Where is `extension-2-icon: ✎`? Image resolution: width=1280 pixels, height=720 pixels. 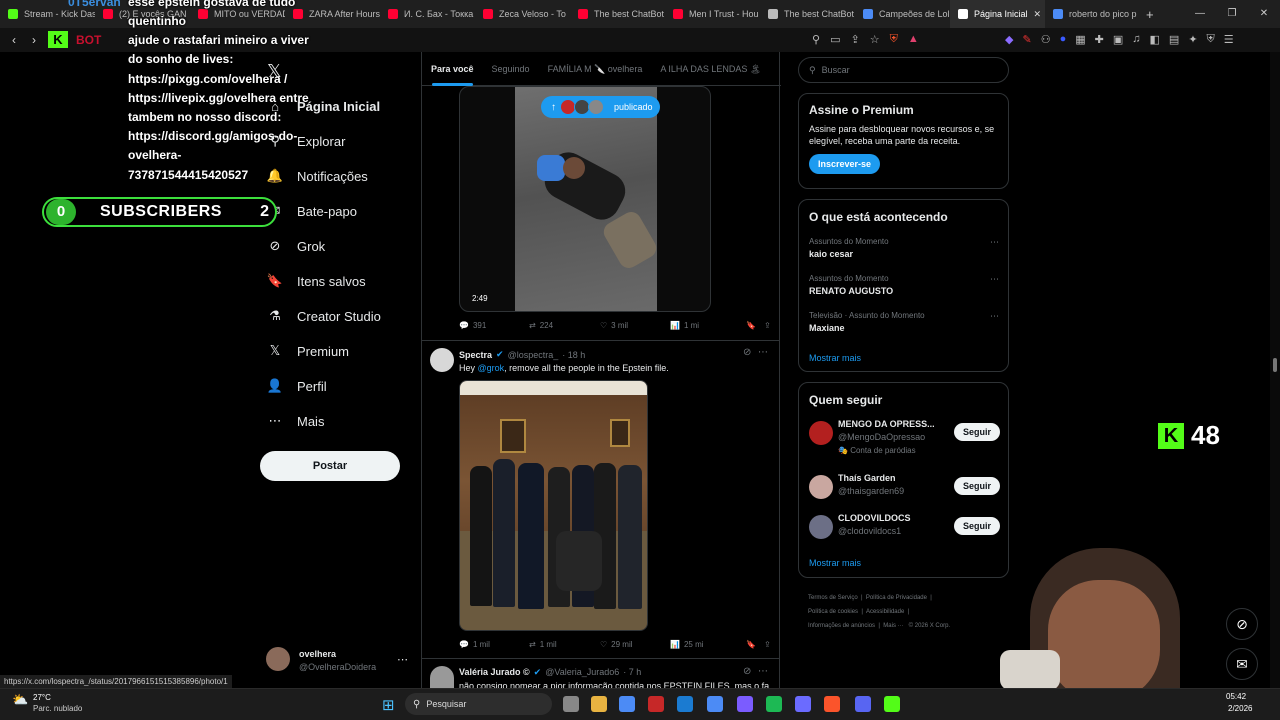 extension-2-icon: ✎ is located at coordinates (1026, 39).